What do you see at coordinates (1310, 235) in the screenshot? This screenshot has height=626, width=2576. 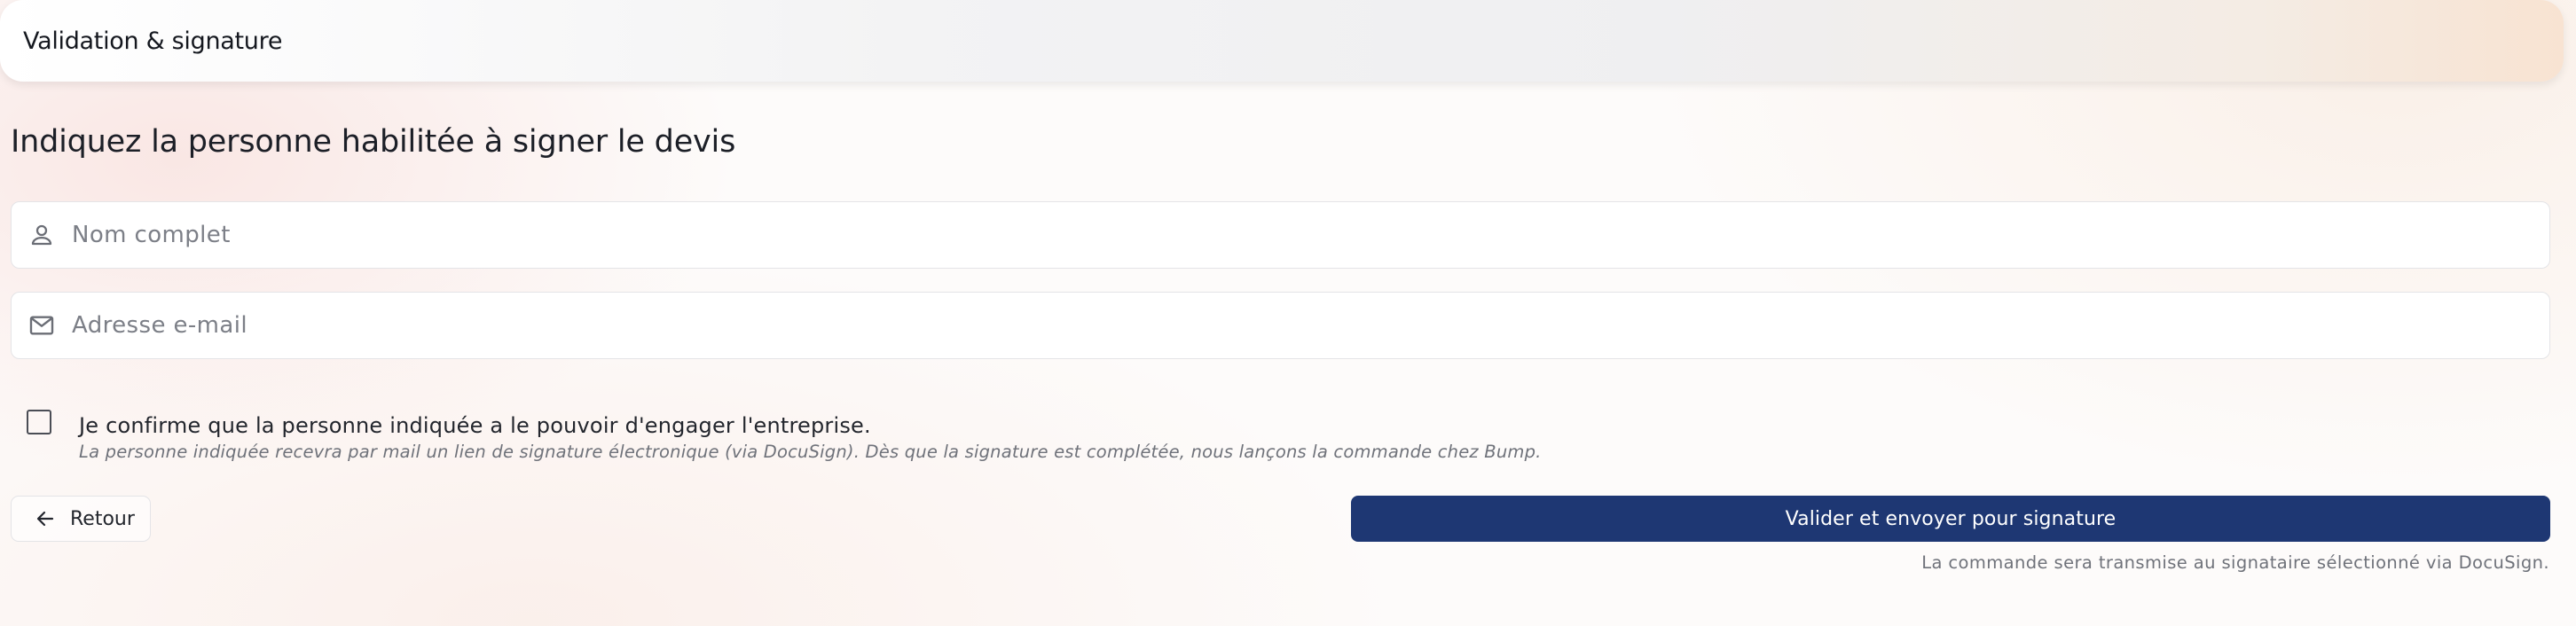 I see `full-name-input` at bounding box center [1310, 235].